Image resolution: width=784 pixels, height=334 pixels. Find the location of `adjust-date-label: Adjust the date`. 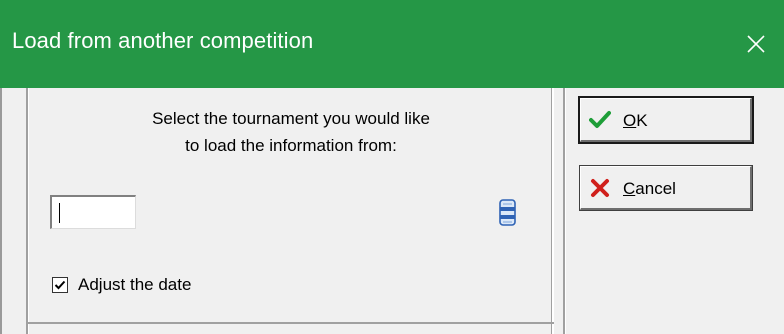

adjust-date-label: Adjust the date is located at coordinates (135, 284).